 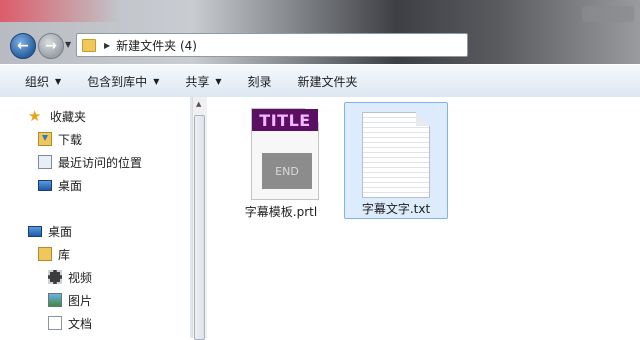 I want to click on new-folder-label: 新建文件夹, so click(x=327, y=81).